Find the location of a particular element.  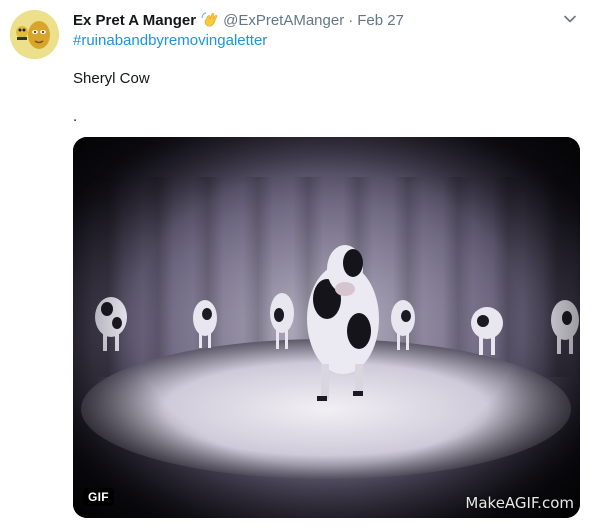

tweet-text: Sheryl Cow is located at coordinates (111, 78).